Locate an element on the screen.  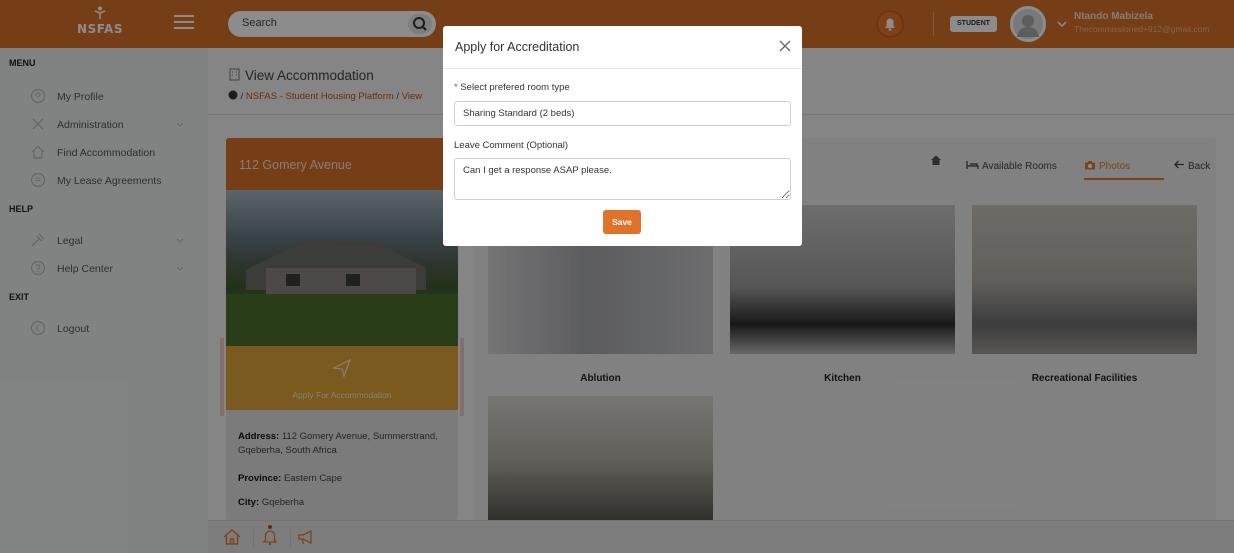
comment-textarea: Can I get a response ASAP please. is located at coordinates (622, 179).